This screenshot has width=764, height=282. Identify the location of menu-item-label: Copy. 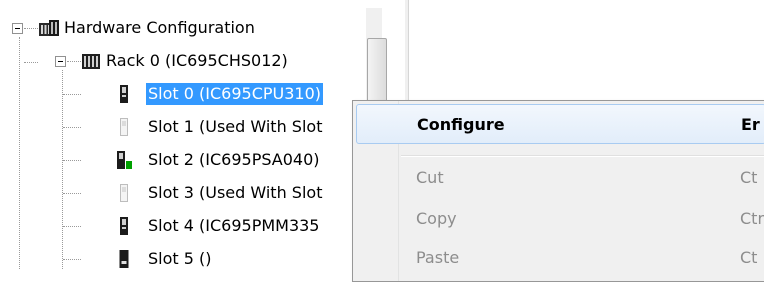
(436, 218).